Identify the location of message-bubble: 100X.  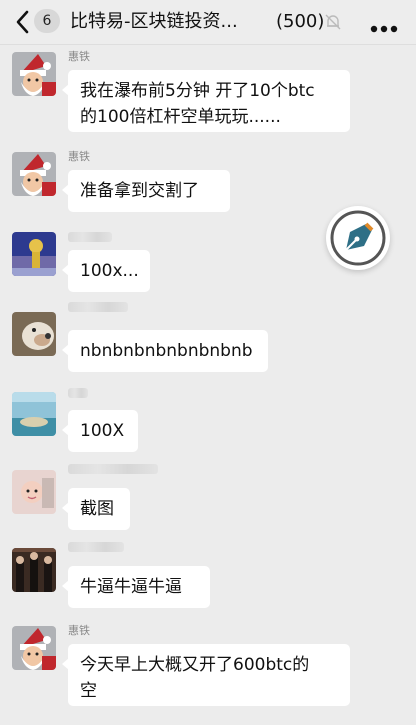
(100, 431).